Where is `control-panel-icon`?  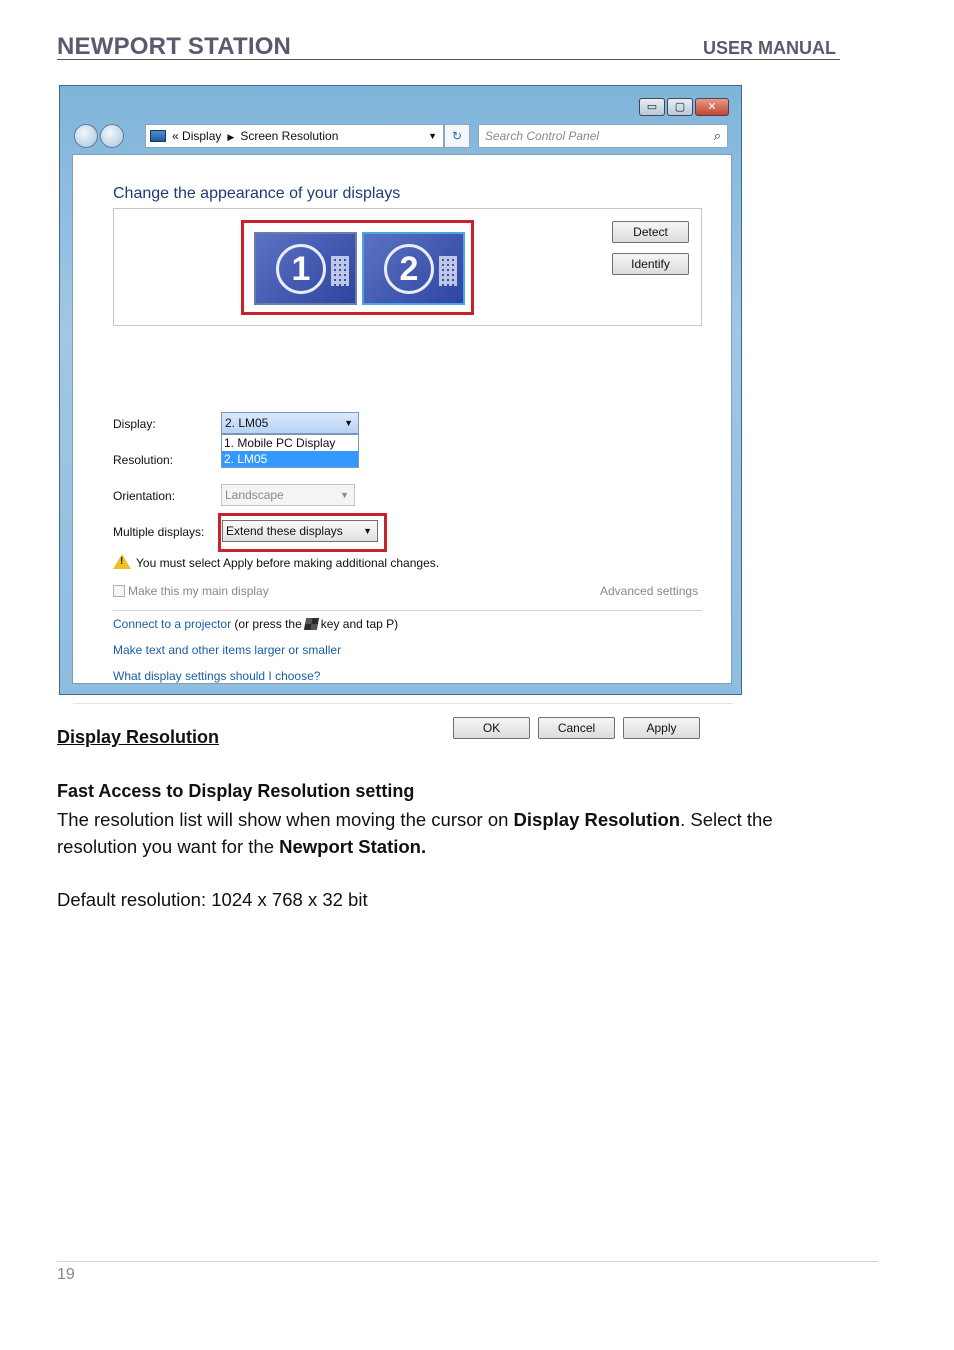 control-panel-icon is located at coordinates (158, 136).